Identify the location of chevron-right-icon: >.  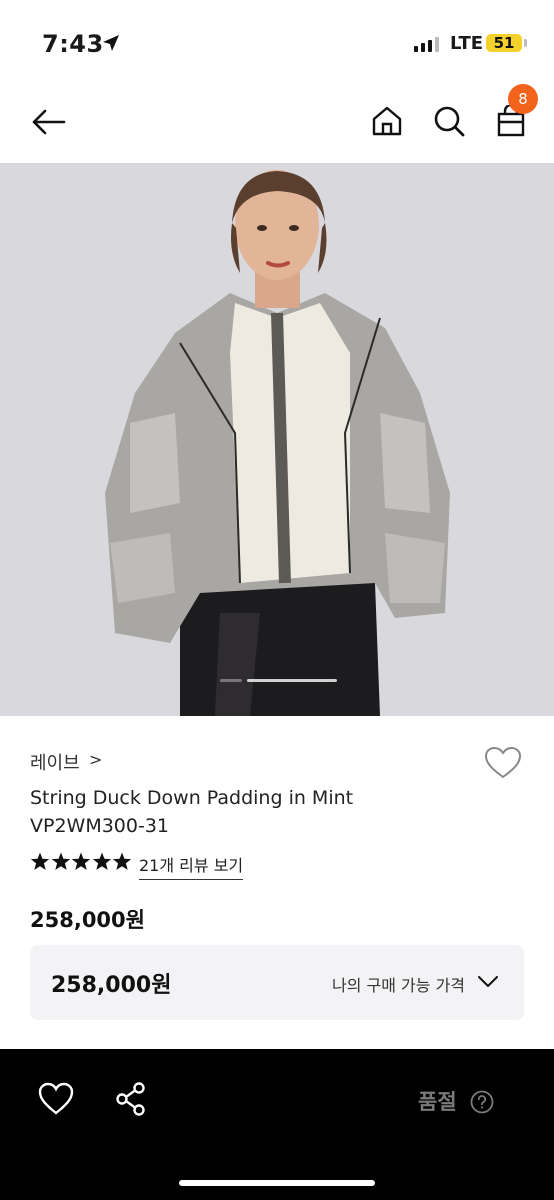
(96, 759).